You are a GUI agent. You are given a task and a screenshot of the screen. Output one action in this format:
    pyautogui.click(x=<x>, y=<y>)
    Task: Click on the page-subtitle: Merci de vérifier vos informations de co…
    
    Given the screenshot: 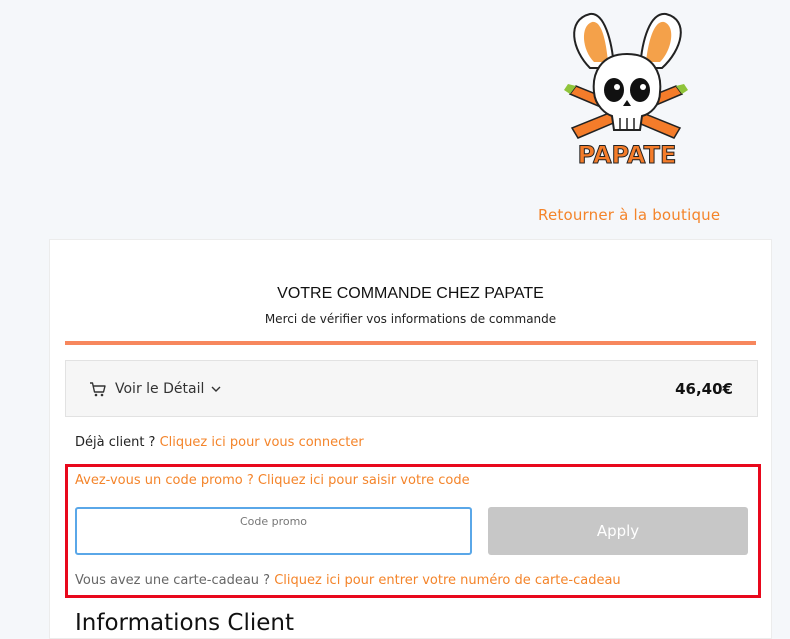 What is the action you would take?
    pyautogui.click(x=410, y=319)
    